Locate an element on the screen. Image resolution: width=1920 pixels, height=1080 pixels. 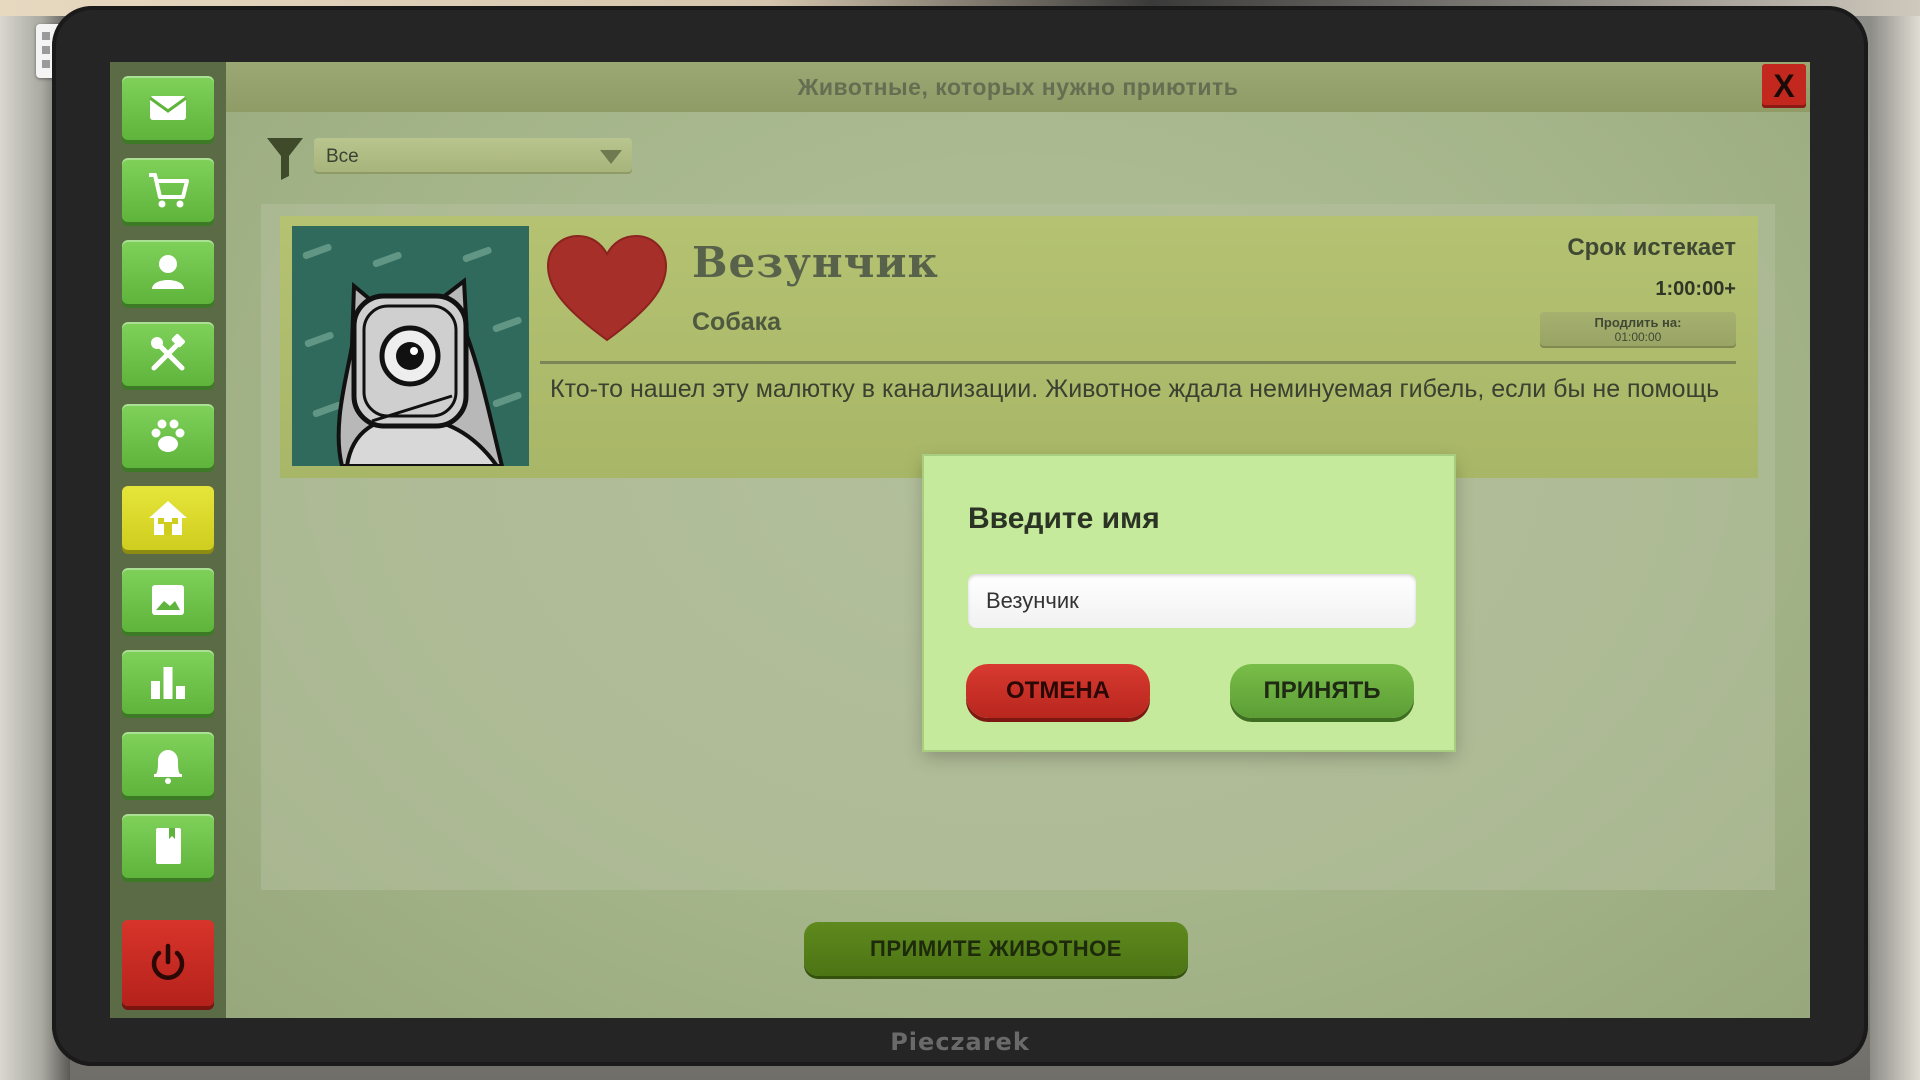
sidebar-item-stats is located at coordinates (168, 682).